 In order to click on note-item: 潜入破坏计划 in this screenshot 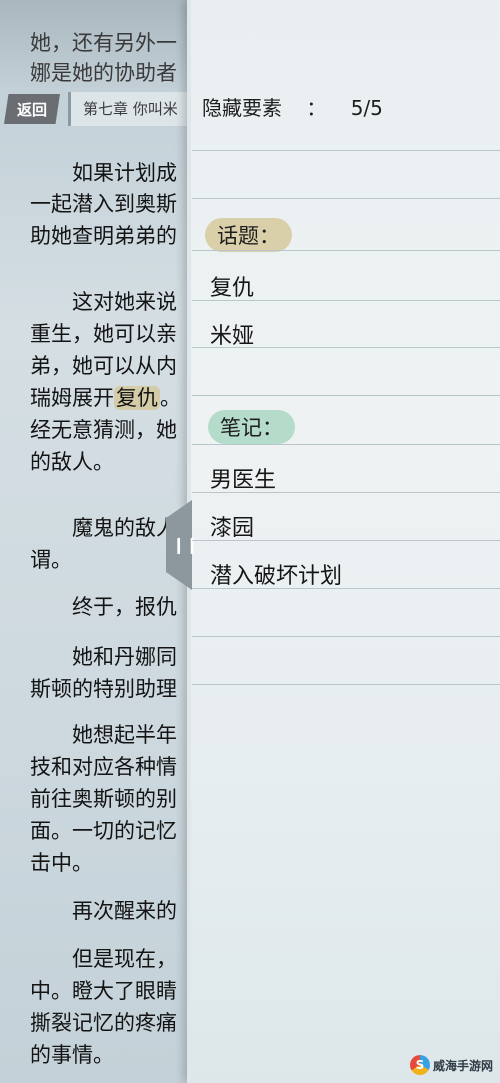, I will do `click(276, 574)`.